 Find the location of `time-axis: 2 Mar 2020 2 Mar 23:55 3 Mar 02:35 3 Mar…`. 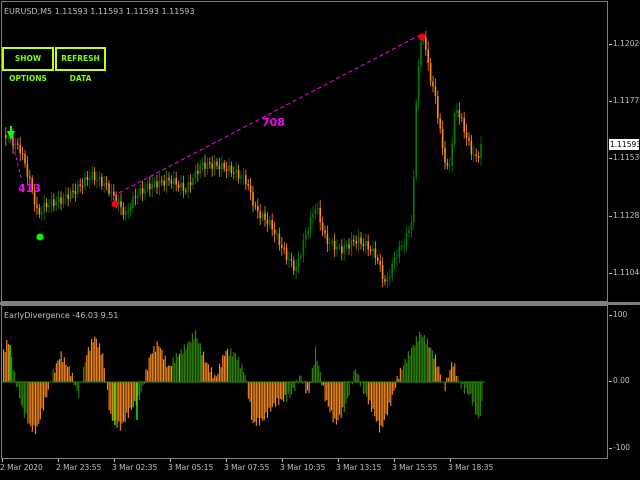

time-axis: 2 Mar 2020 2 Mar 23:55 3 Mar 02:35 3 Mar… is located at coordinates (320, 469).